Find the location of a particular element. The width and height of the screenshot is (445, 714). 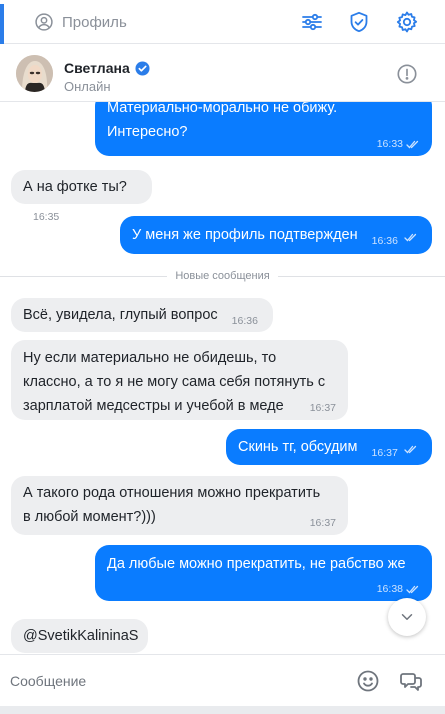

message-meta: 16:38 is located at coordinates (398, 589).